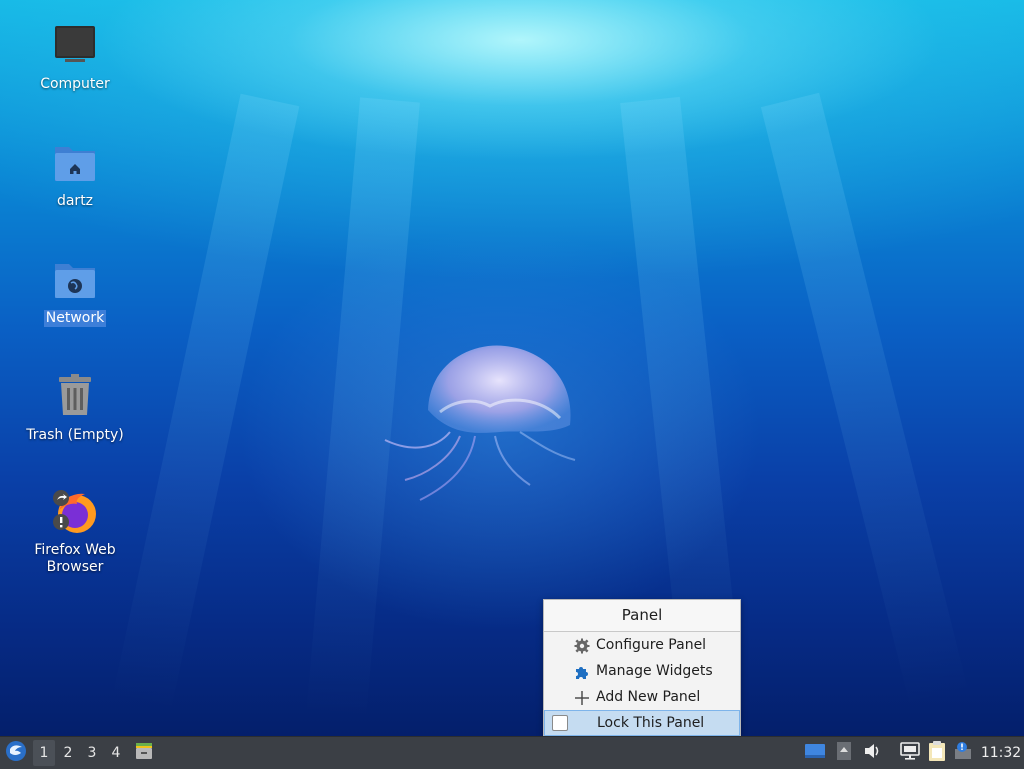 The image size is (1024, 769). What do you see at coordinates (560, 723) in the screenshot?
I see `lock-panel-checkbox` at bounding box center [560, 723].